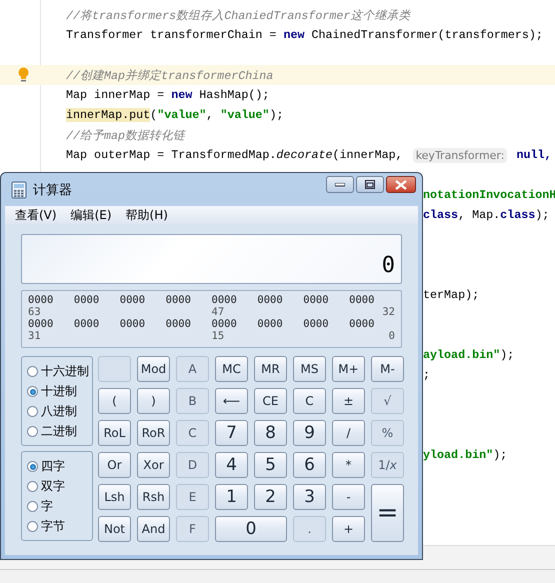  I want to click on calculator-key: M+, so click(348, 369).